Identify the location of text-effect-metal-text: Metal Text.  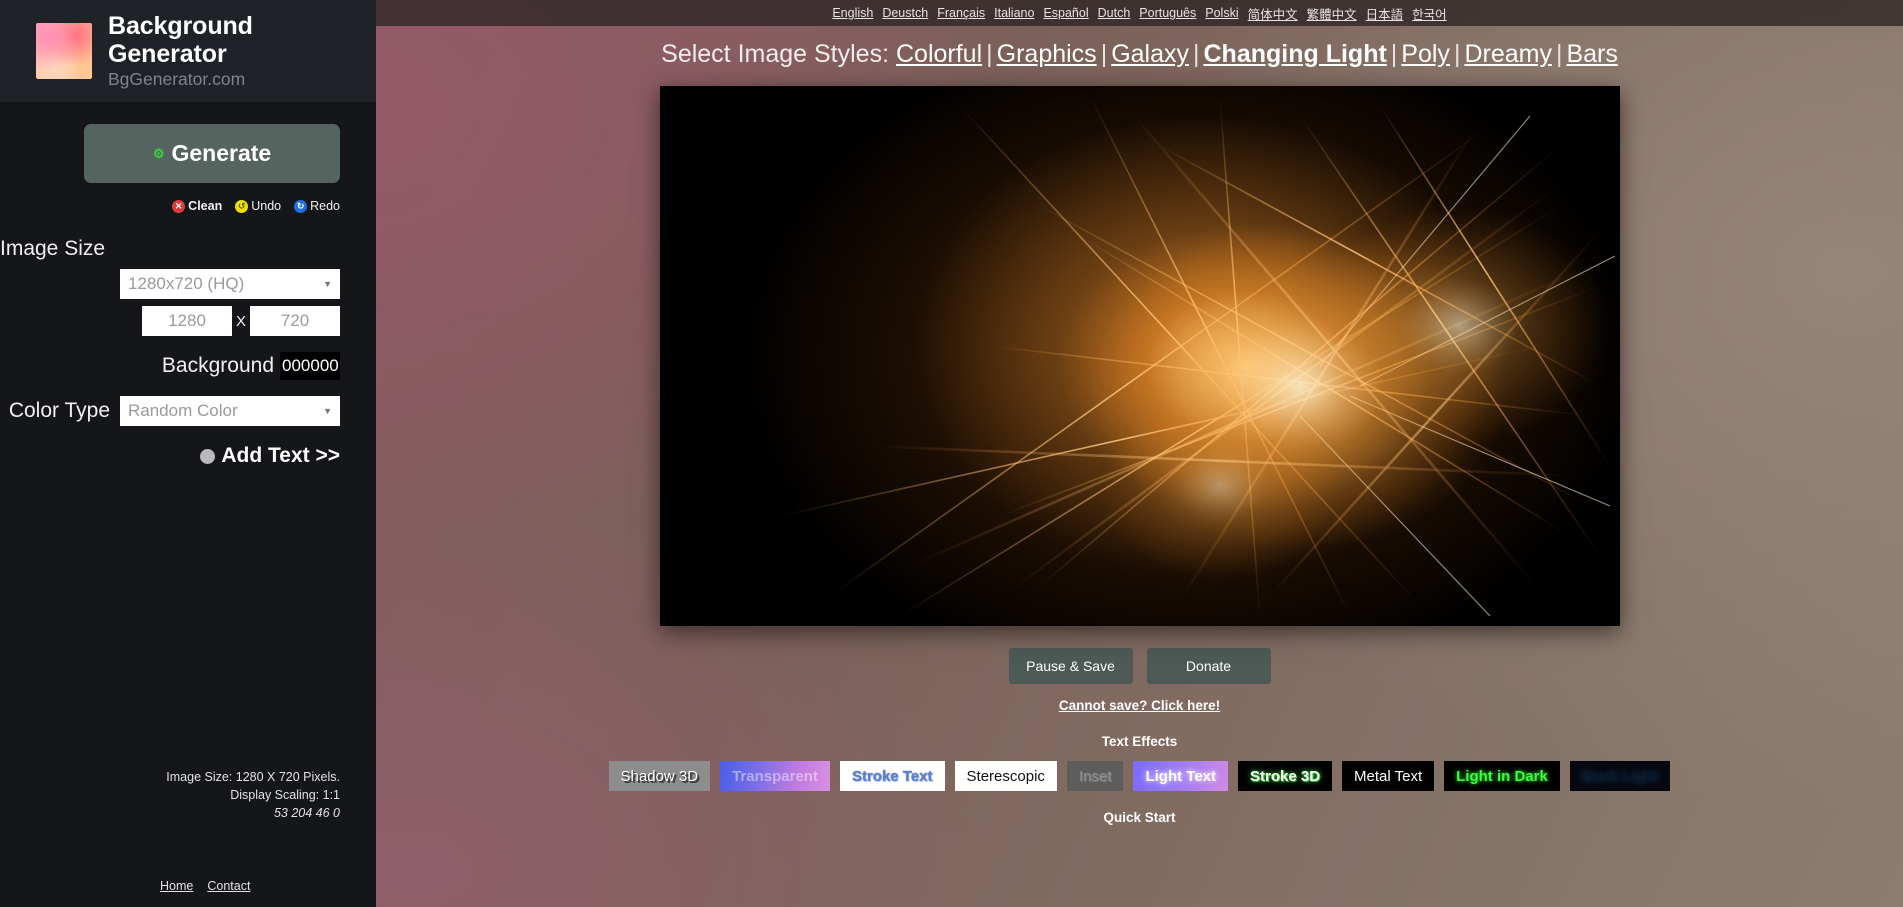
(1388, 776).